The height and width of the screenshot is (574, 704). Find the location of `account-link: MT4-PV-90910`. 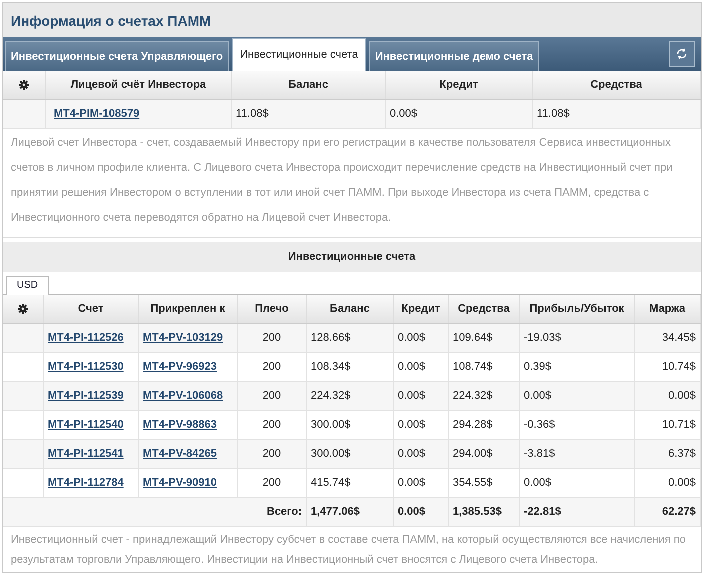

account-link: MT4-PV-90910 is located at coordinates (180, 483).